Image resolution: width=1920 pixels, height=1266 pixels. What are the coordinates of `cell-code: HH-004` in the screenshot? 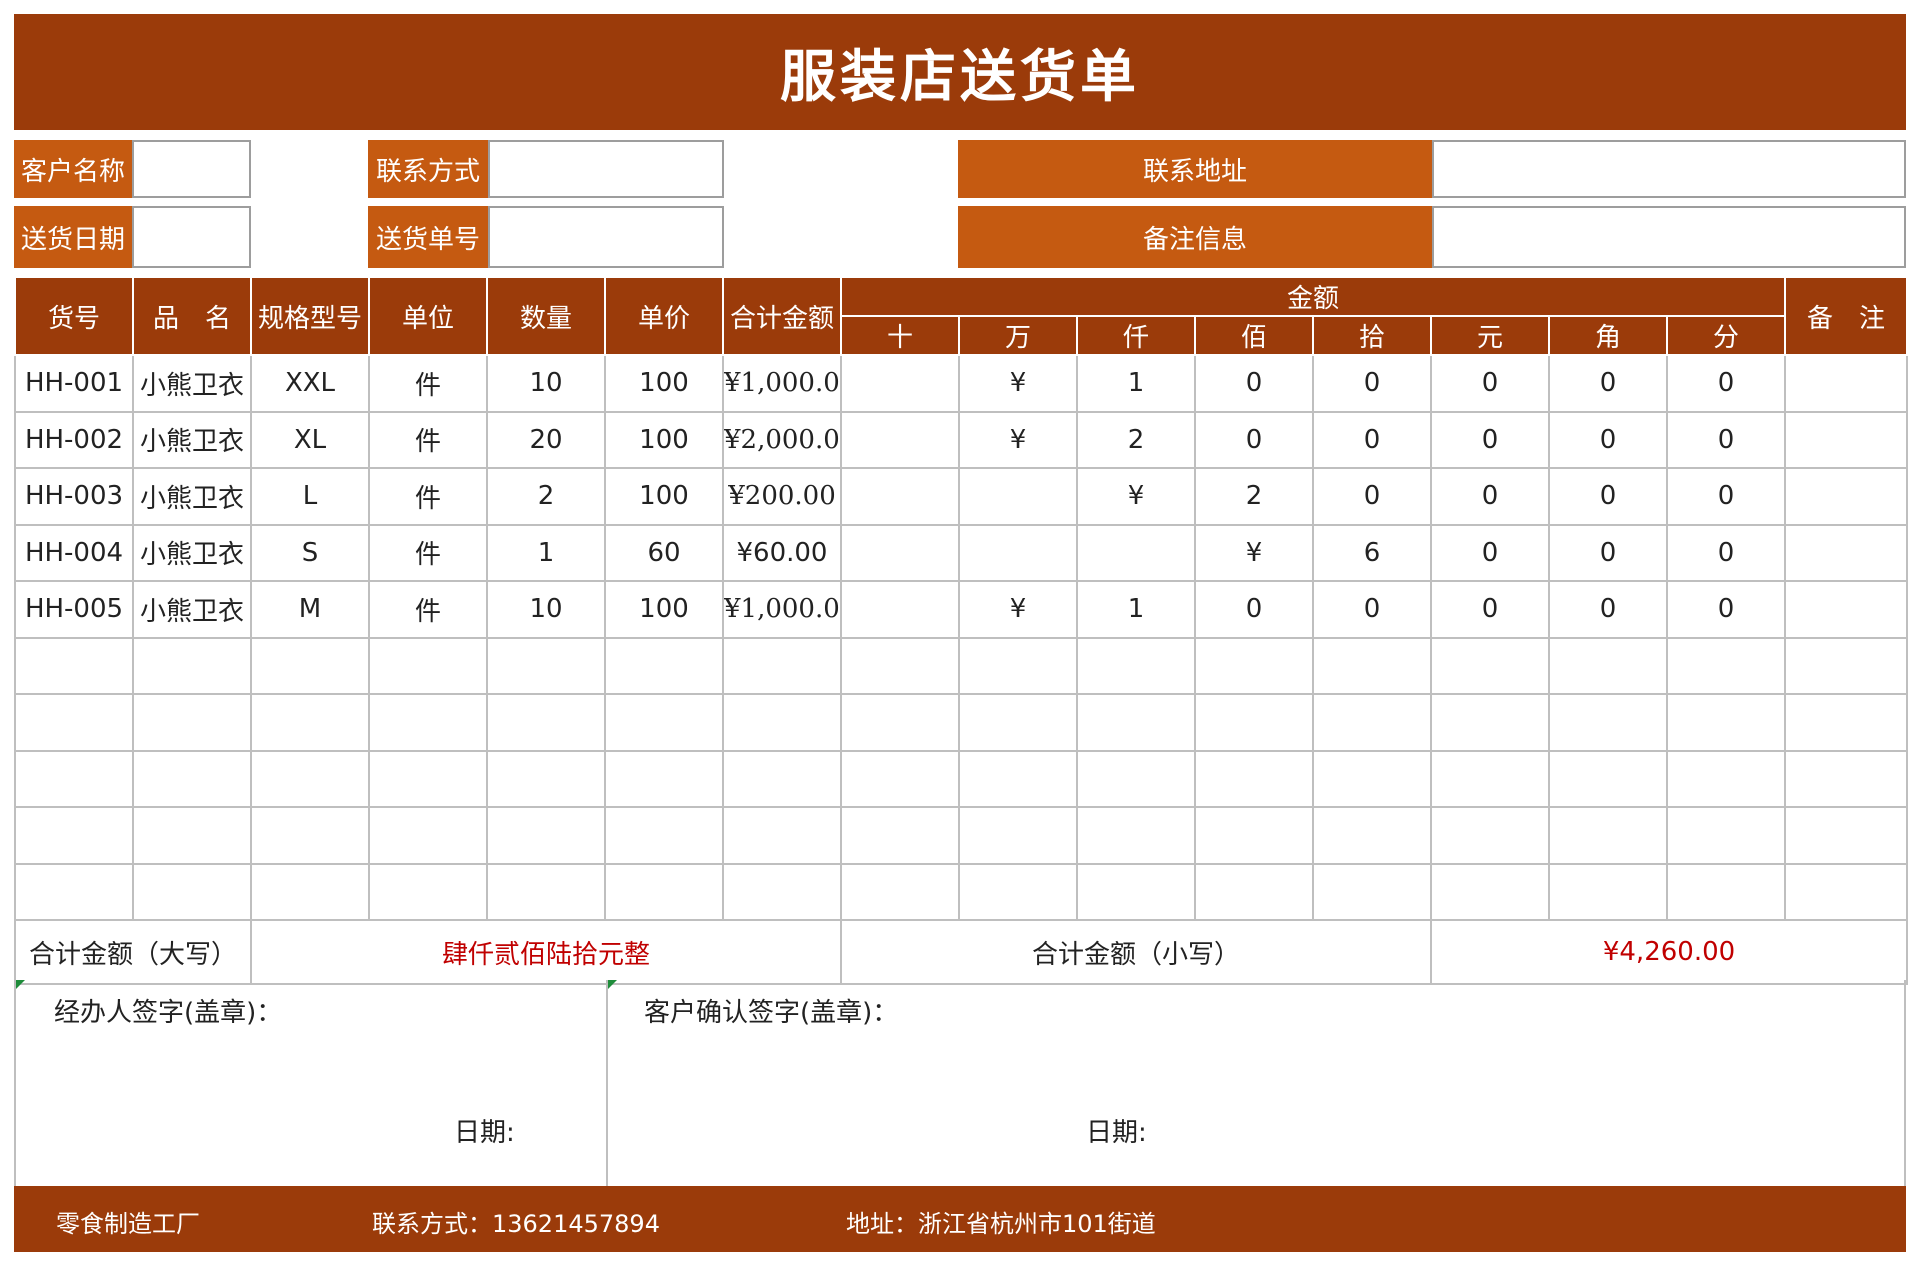 It's located at (74, 552).